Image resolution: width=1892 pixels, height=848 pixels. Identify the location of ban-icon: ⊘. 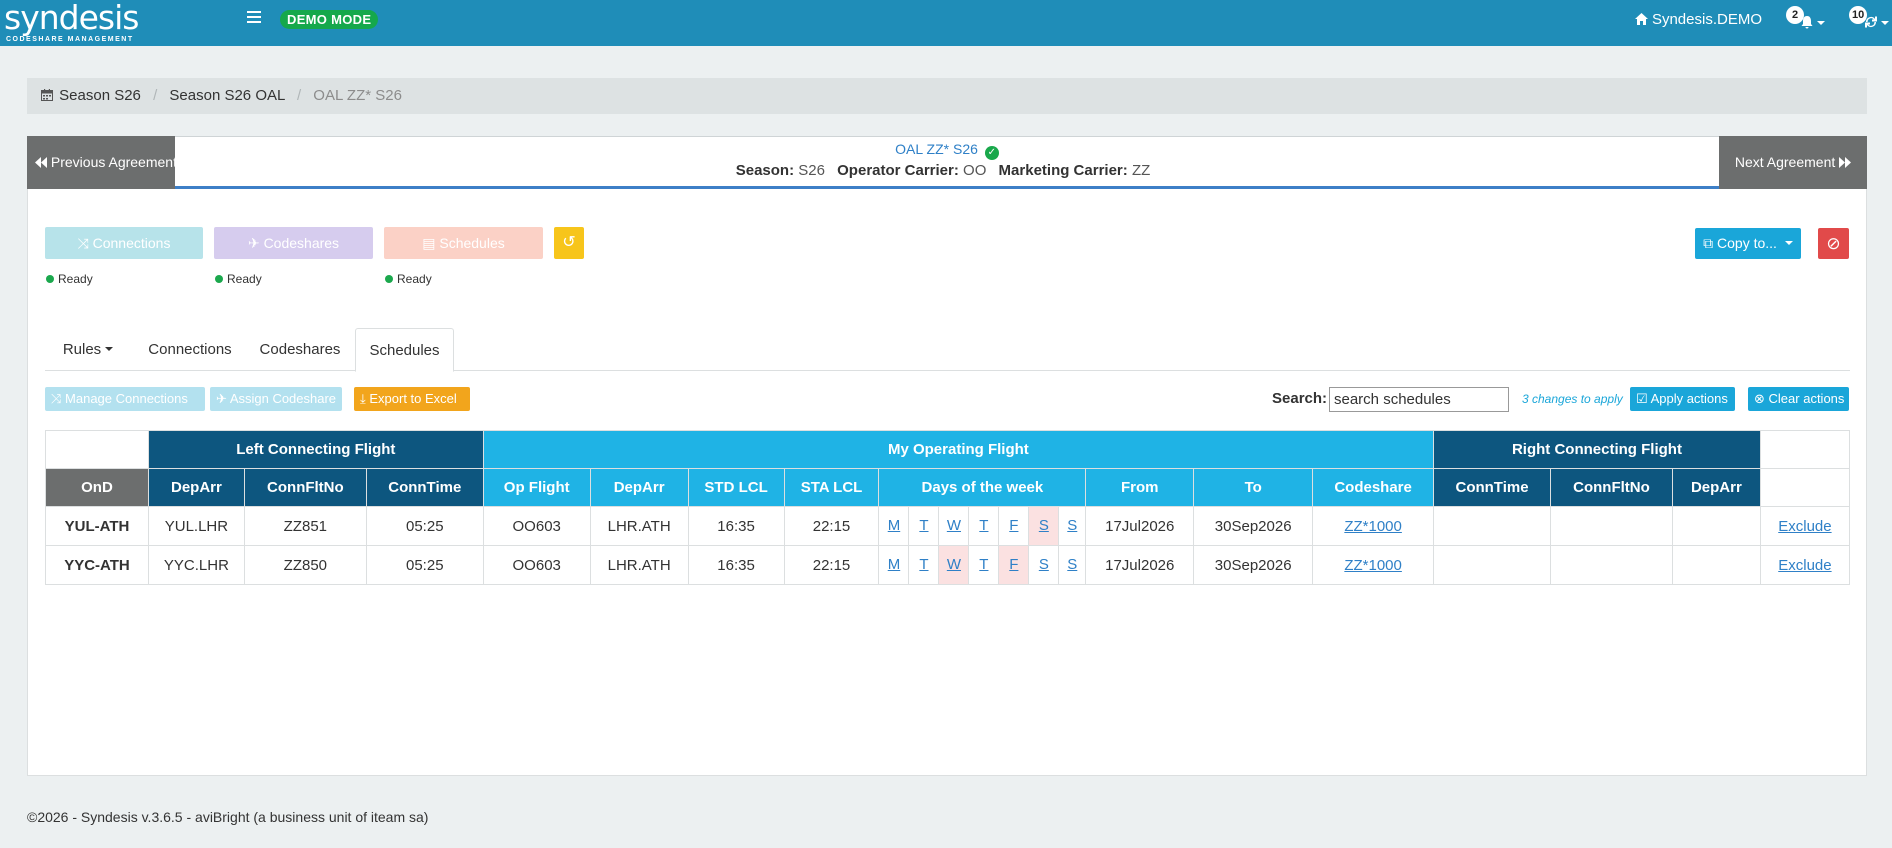
(1833, 243).